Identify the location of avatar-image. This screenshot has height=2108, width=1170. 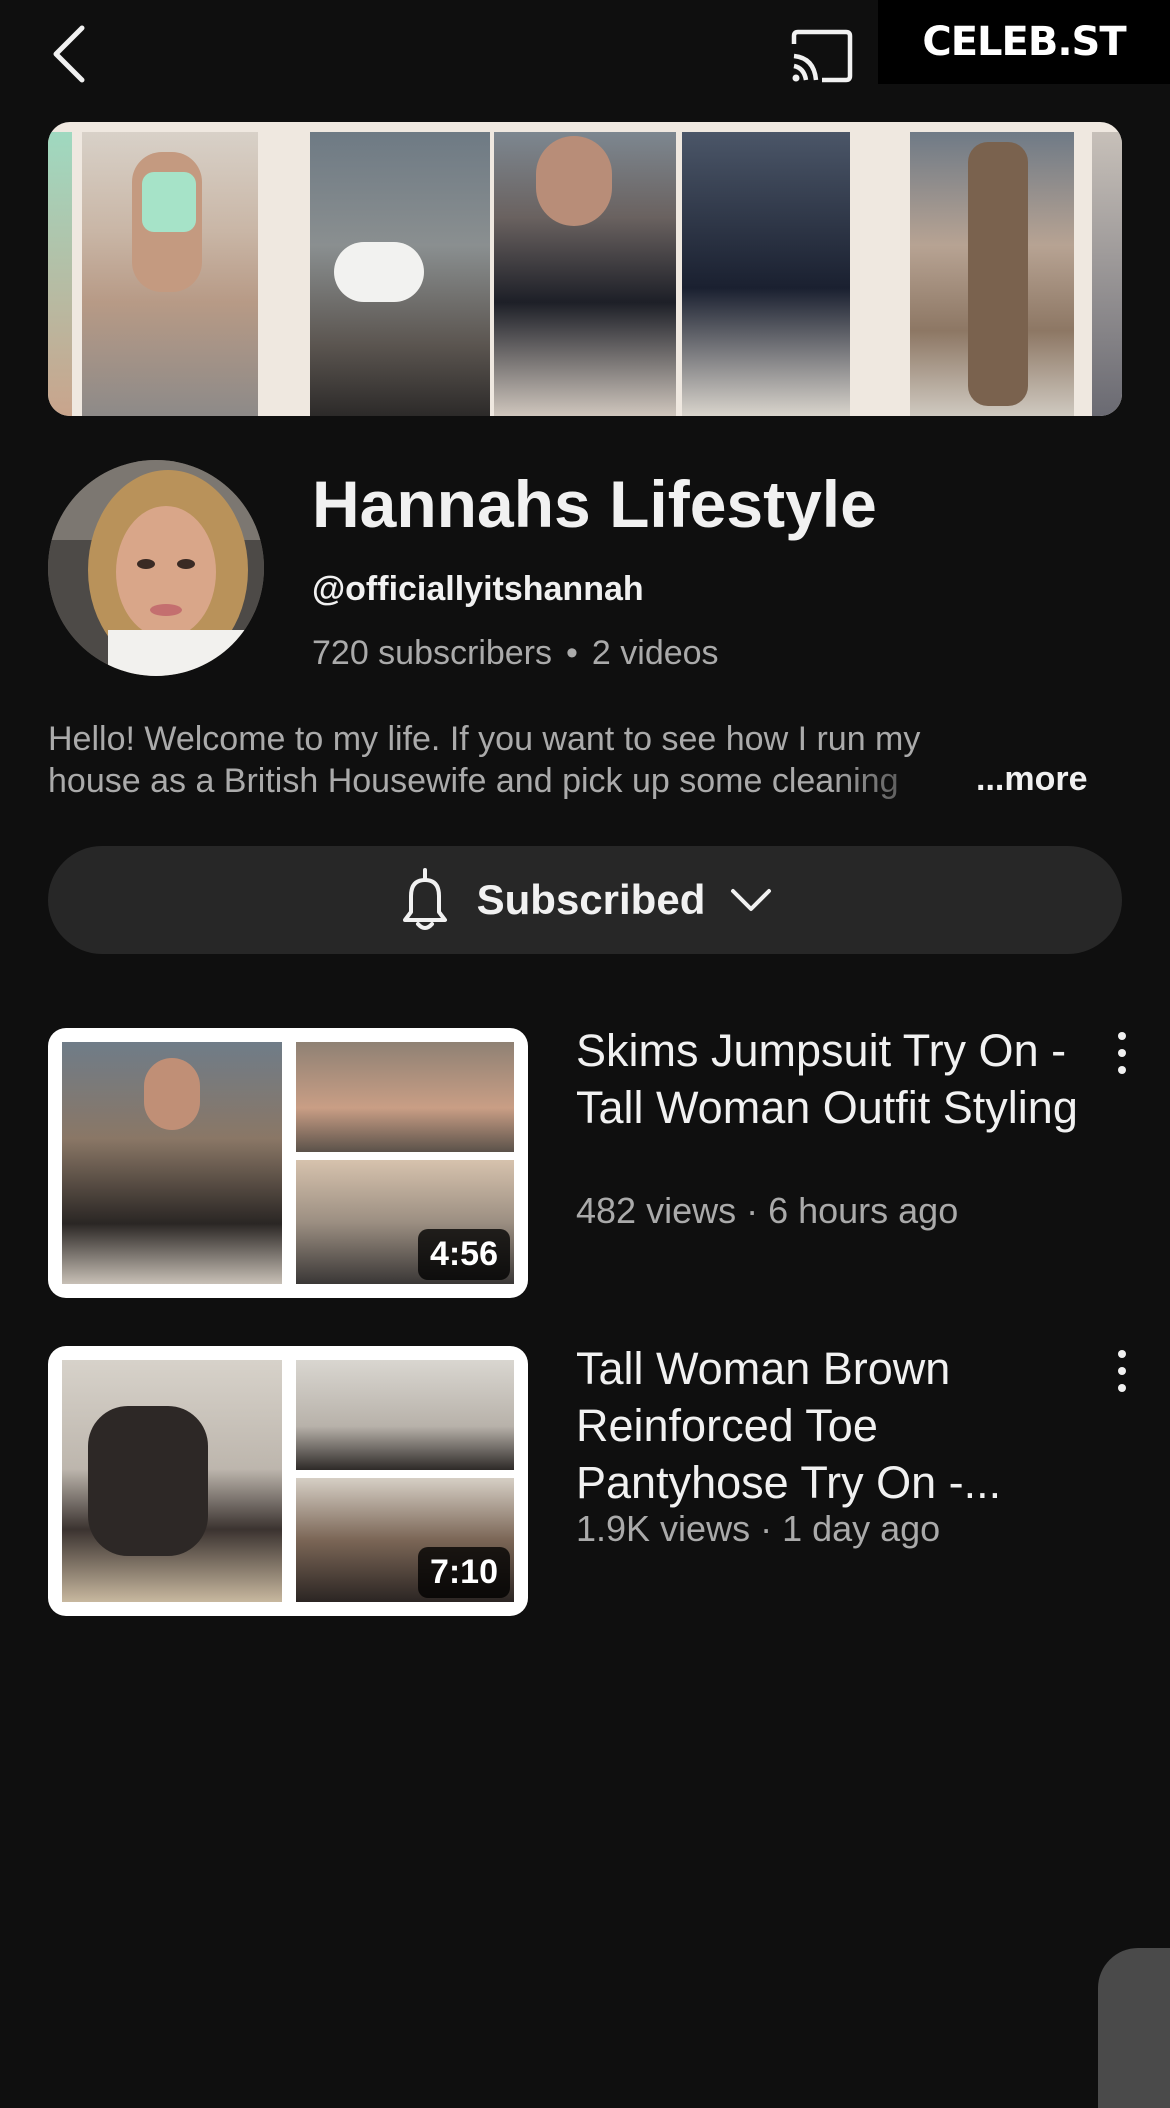
(156, 568).